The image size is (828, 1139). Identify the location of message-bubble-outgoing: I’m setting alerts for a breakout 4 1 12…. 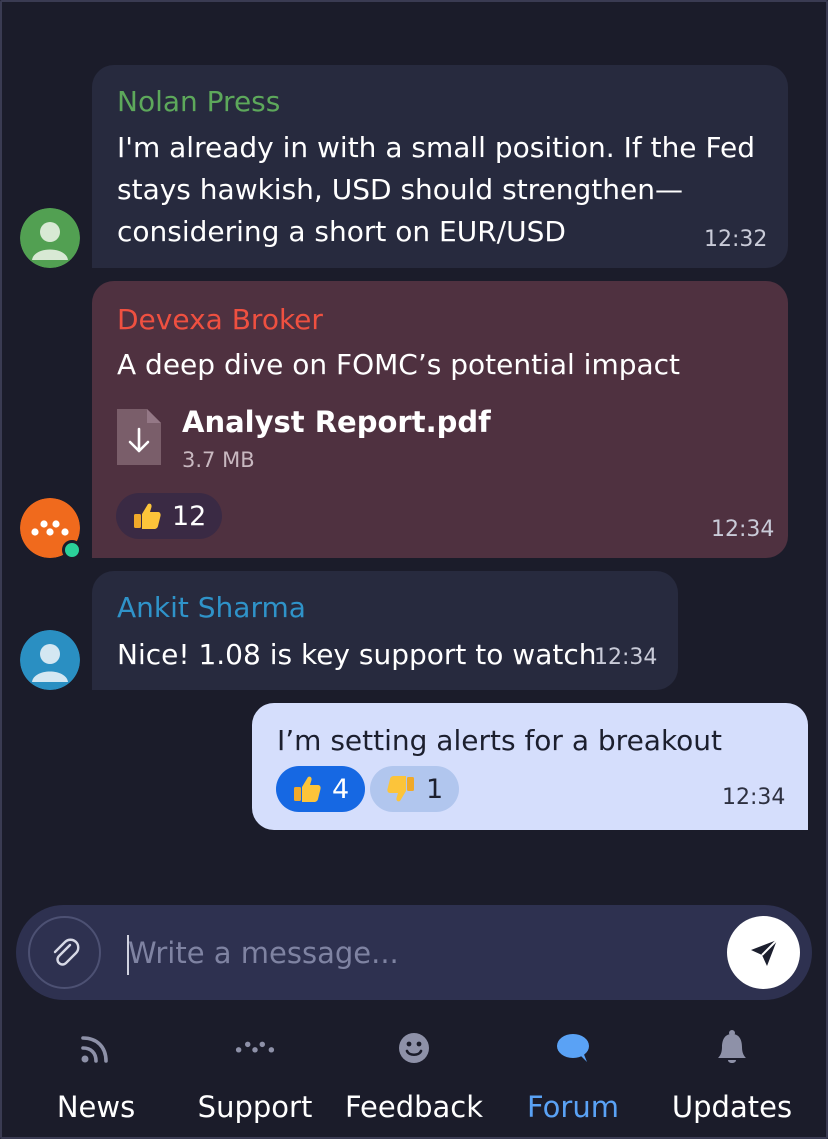
(530, 766).